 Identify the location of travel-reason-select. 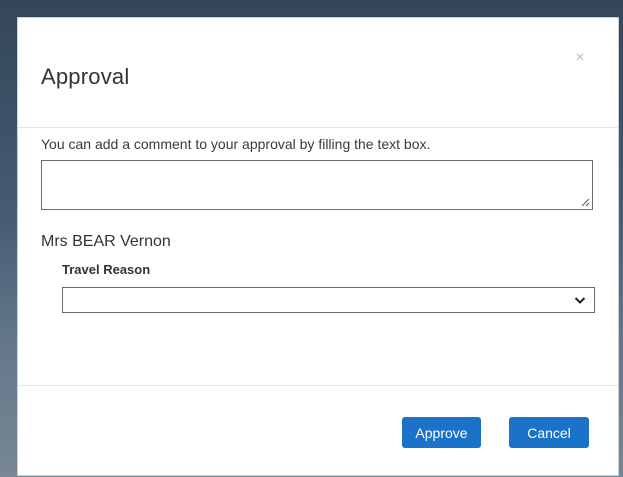
(328, 300).